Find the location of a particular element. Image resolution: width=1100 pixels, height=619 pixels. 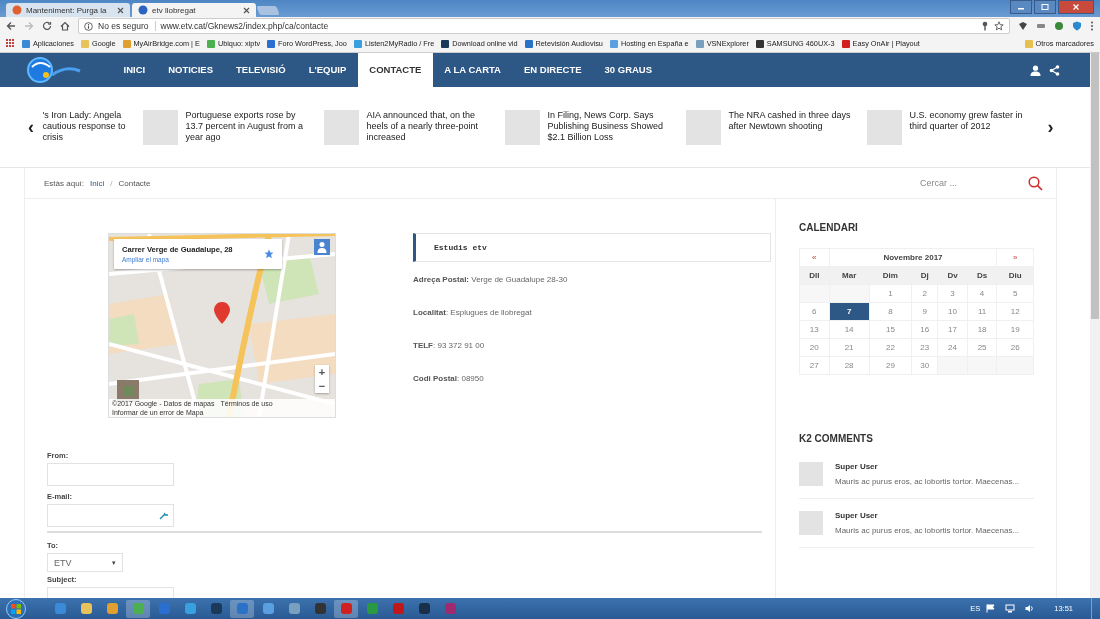

calendar-day: 27 is located at coordinates (814, 365).